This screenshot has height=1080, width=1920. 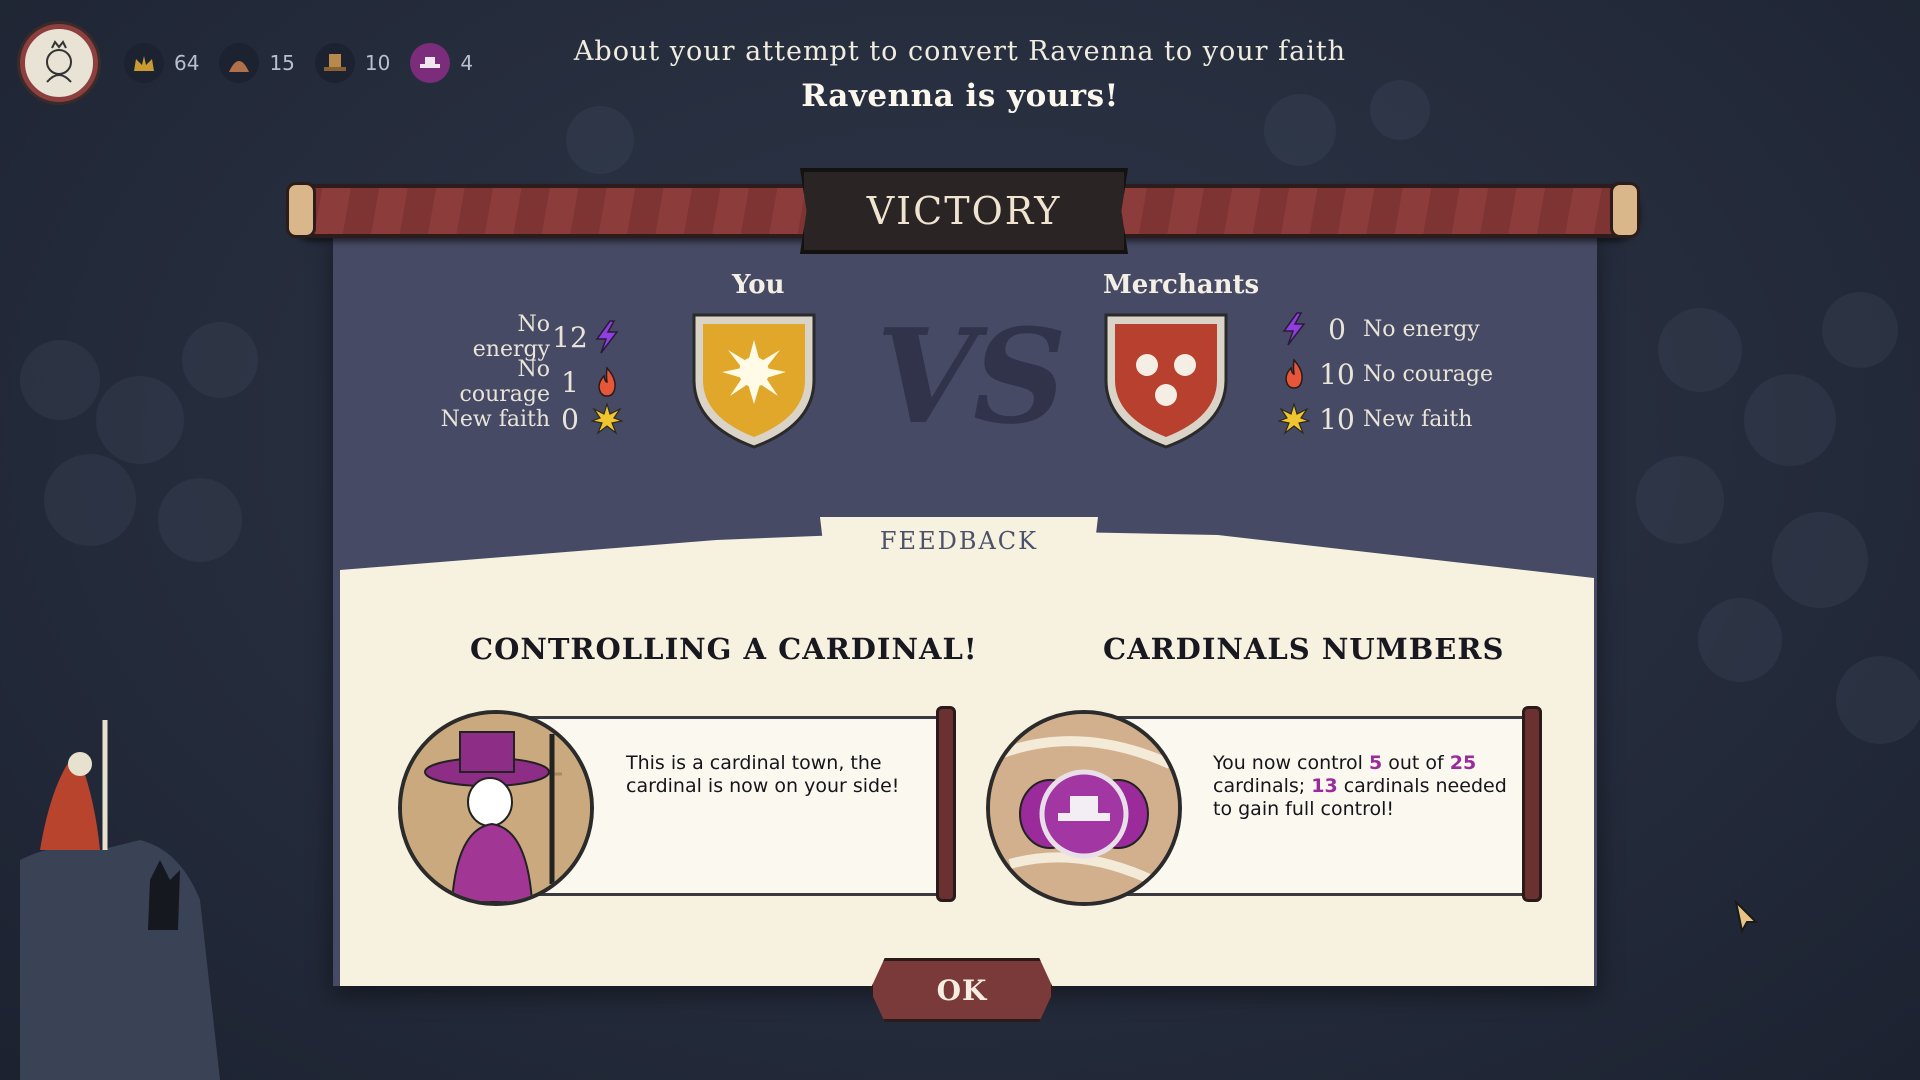 What do you see at coordinates (496, 808) in the screenshot?
I see `cardinal-portrait-icon` at bounding box center [496, 808].